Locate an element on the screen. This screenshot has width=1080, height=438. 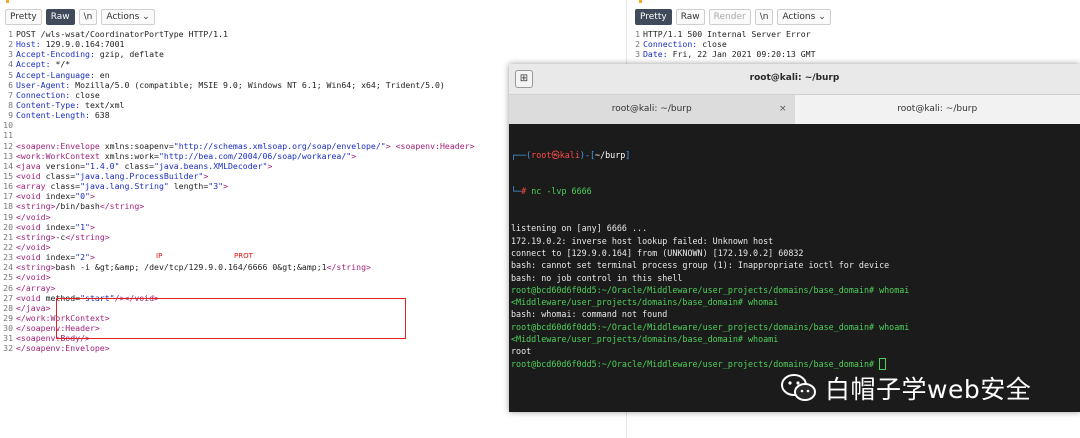
line-number: 10 is located at coordinates (8, 125).